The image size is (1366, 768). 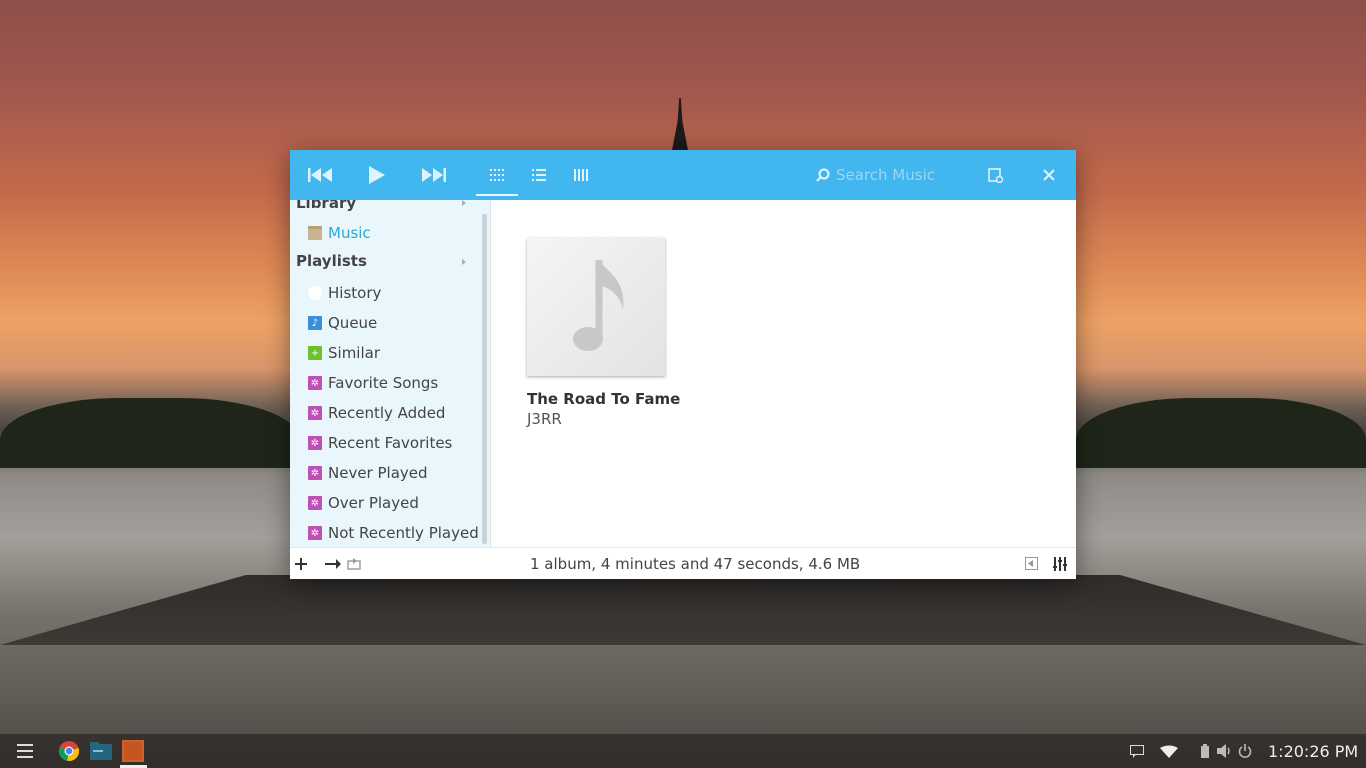 I want to click on equalizer-button, so click(x=1060, y=563).